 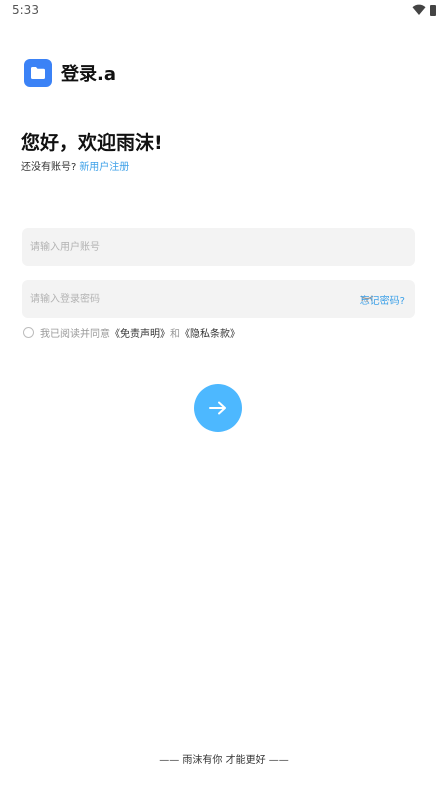 What do you see at coordinates (49, 167) in the screenshot?
I see `register-prompt: 还没有账号?` at bounding box center [49, 167].